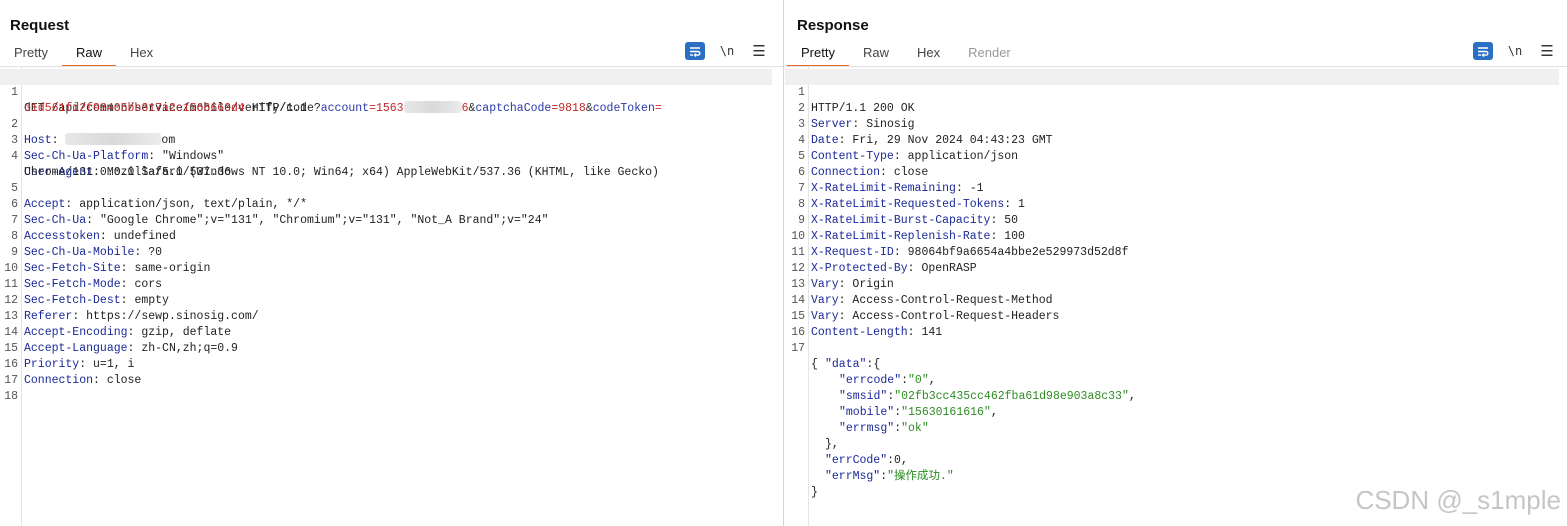 This screenshot has width=1567, height=526. What do you see at coordinates (876, 53) in the screenshot?
I see `response-tab-raw: Raw` at bounding box center [876, 53].